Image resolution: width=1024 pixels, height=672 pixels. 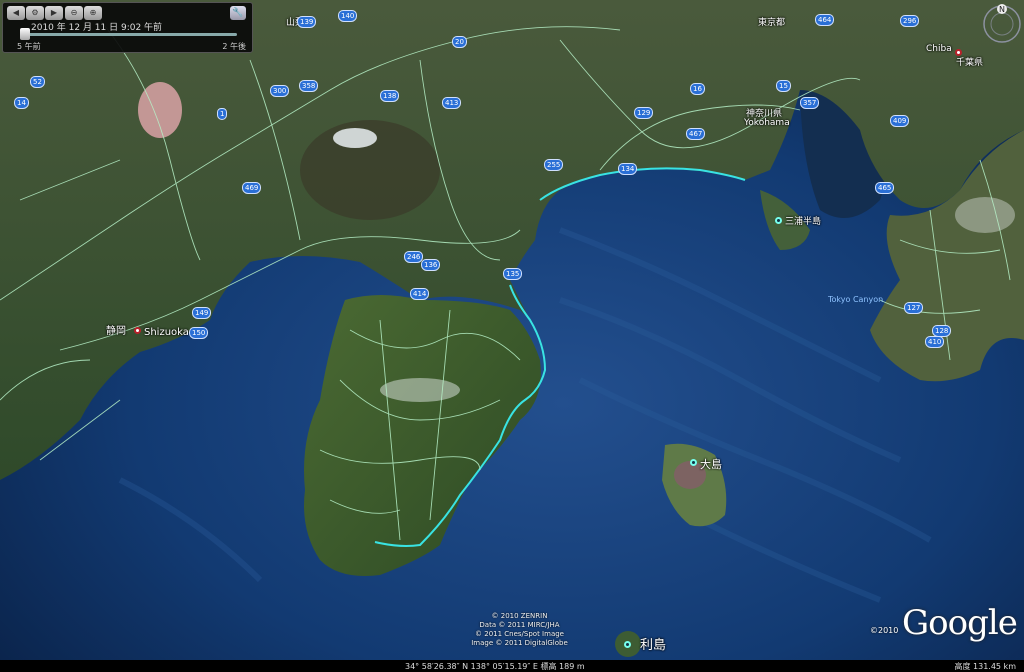 I want to click on label-chiba-en: Chiba, so click(x=939, y=49).